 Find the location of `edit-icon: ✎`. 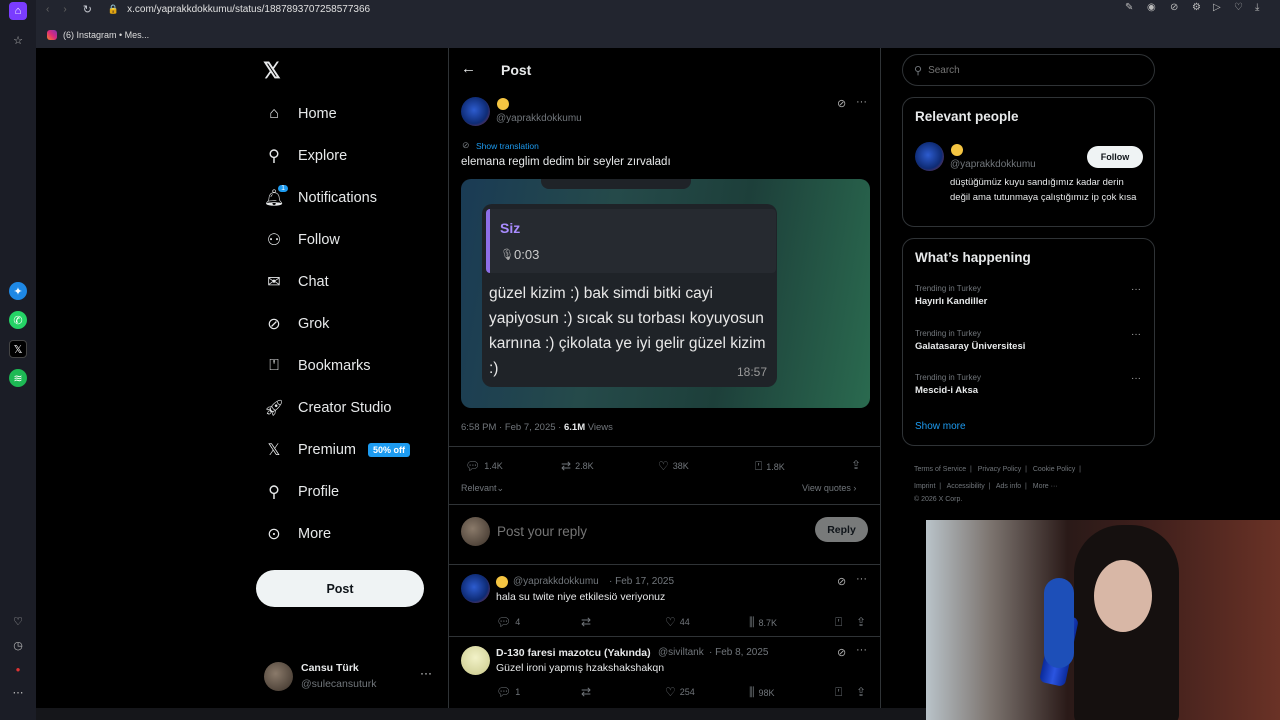

edit-icon: ✎ is located at coordinates (1129, 7).